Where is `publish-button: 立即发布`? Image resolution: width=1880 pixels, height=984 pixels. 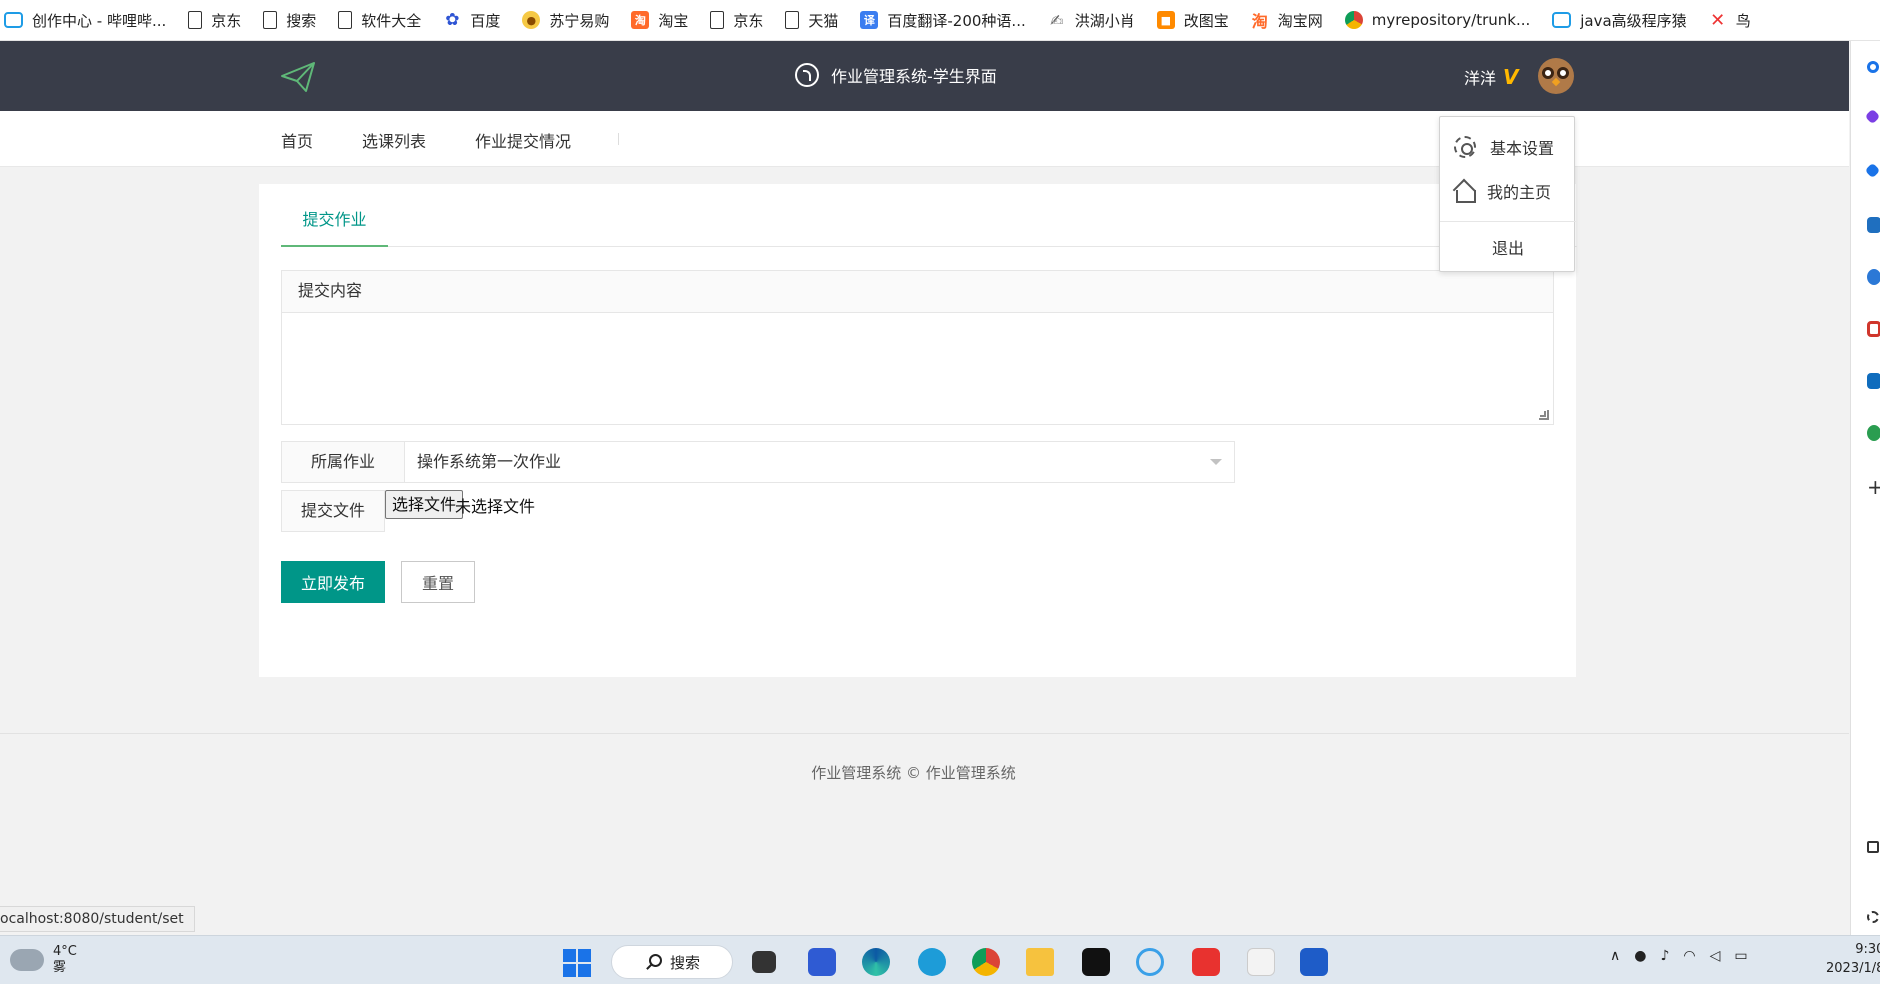 publish-button: 立即发布 is located at coordinates (333, 582).